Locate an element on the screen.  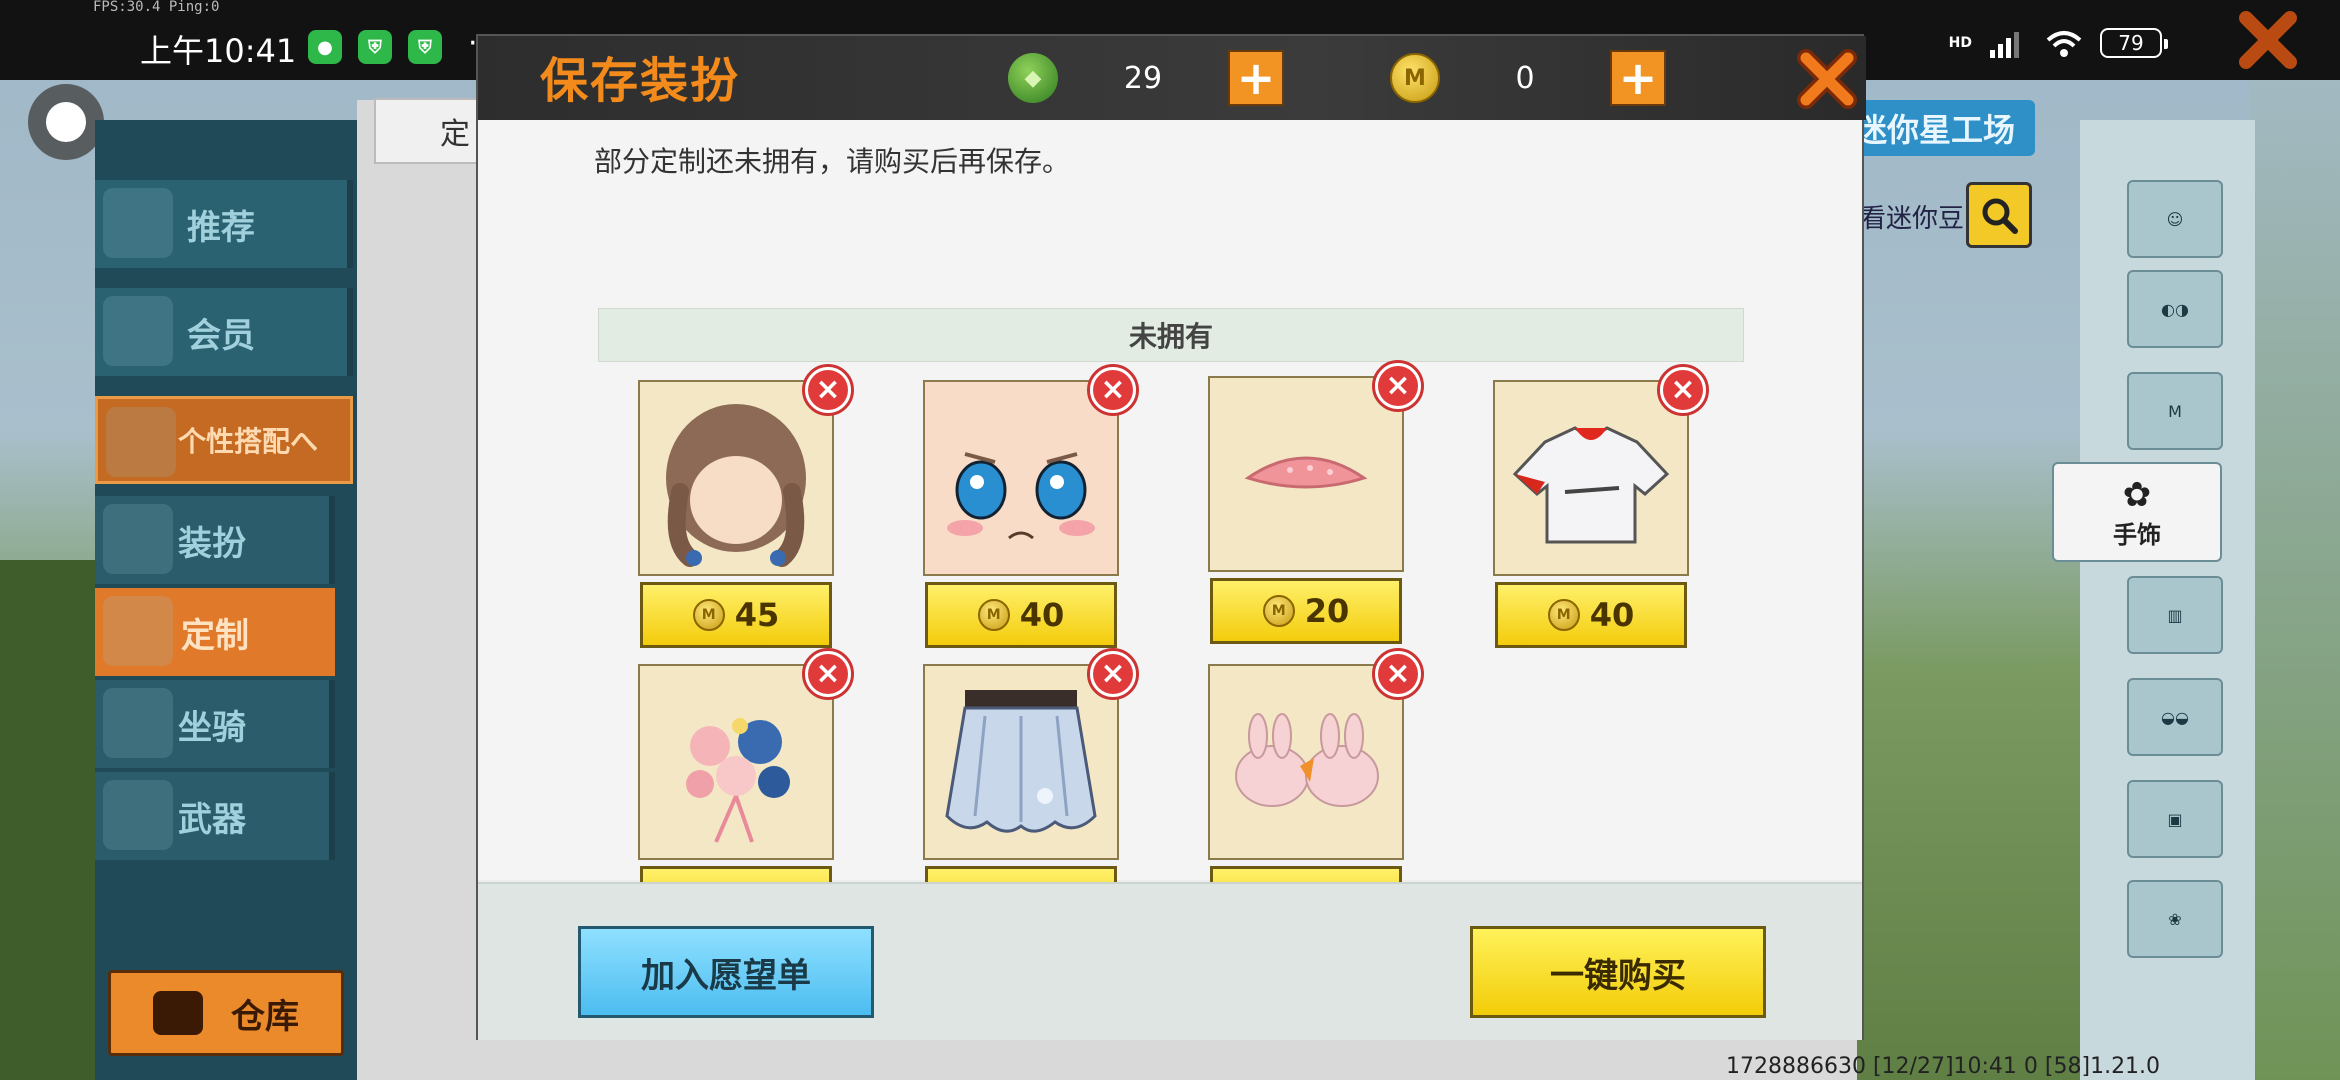
gem-currency: ◆ 29 + is located at coordinates (1146, 78).